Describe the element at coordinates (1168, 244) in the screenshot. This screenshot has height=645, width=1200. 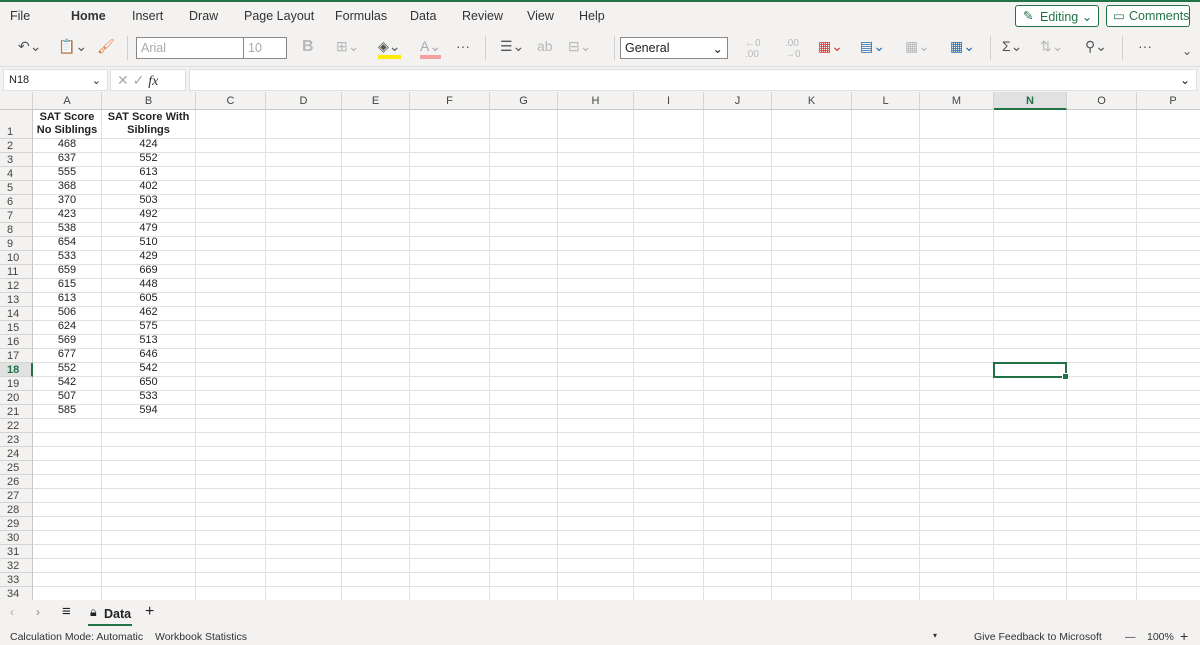
I see `cell-P9` at that location.